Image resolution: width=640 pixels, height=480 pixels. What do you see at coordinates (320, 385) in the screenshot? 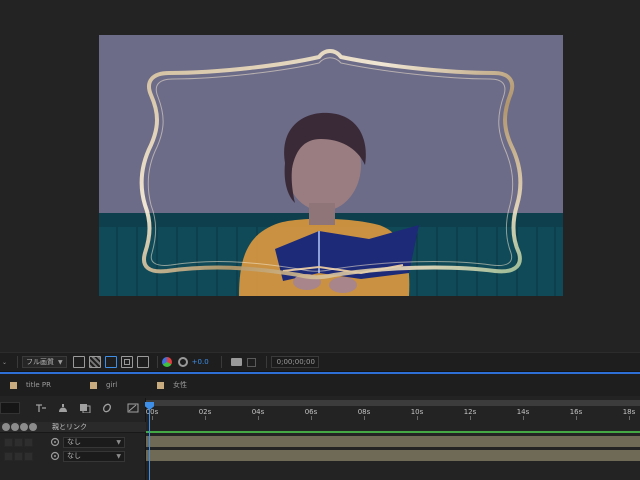
I see `composition-tabs: title PR girl 女性` at bounding box center [320, 385].